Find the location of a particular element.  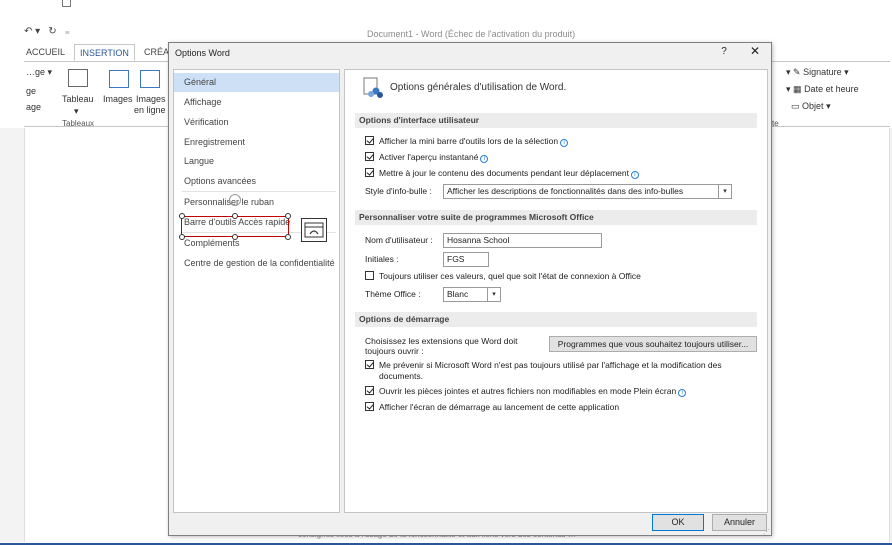

signature-icon: ✎ is located at coordinates (797, 72).